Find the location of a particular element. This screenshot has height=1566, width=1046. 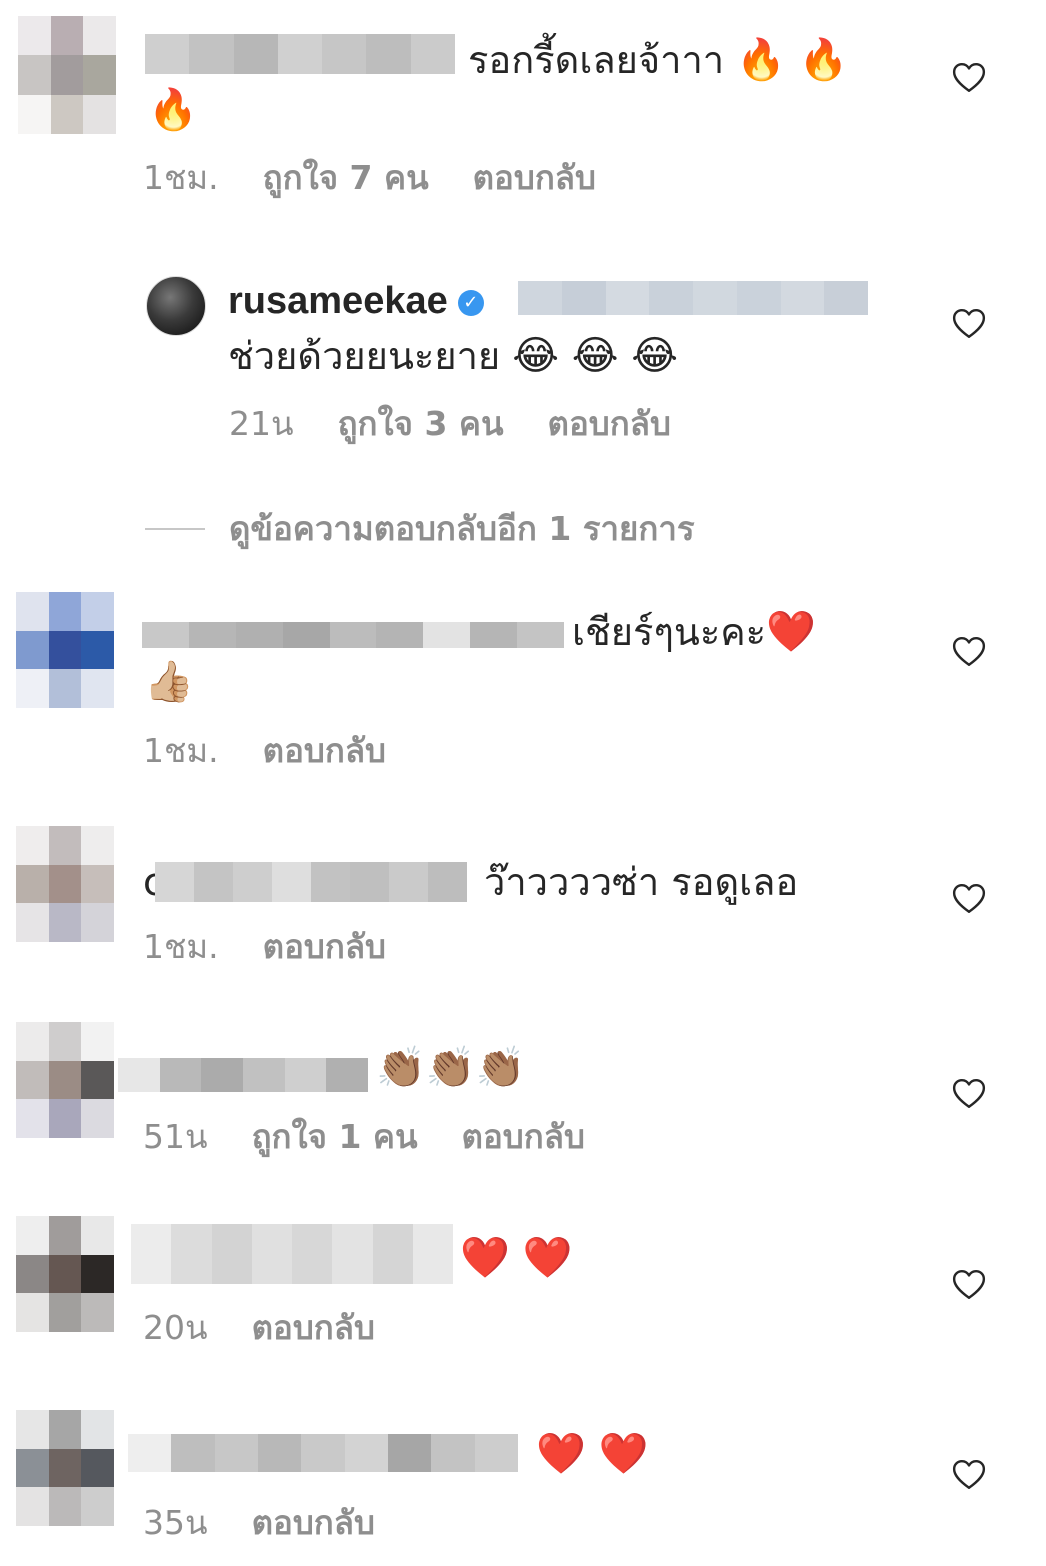

redacted-mention is located at coordinates (693, 298).